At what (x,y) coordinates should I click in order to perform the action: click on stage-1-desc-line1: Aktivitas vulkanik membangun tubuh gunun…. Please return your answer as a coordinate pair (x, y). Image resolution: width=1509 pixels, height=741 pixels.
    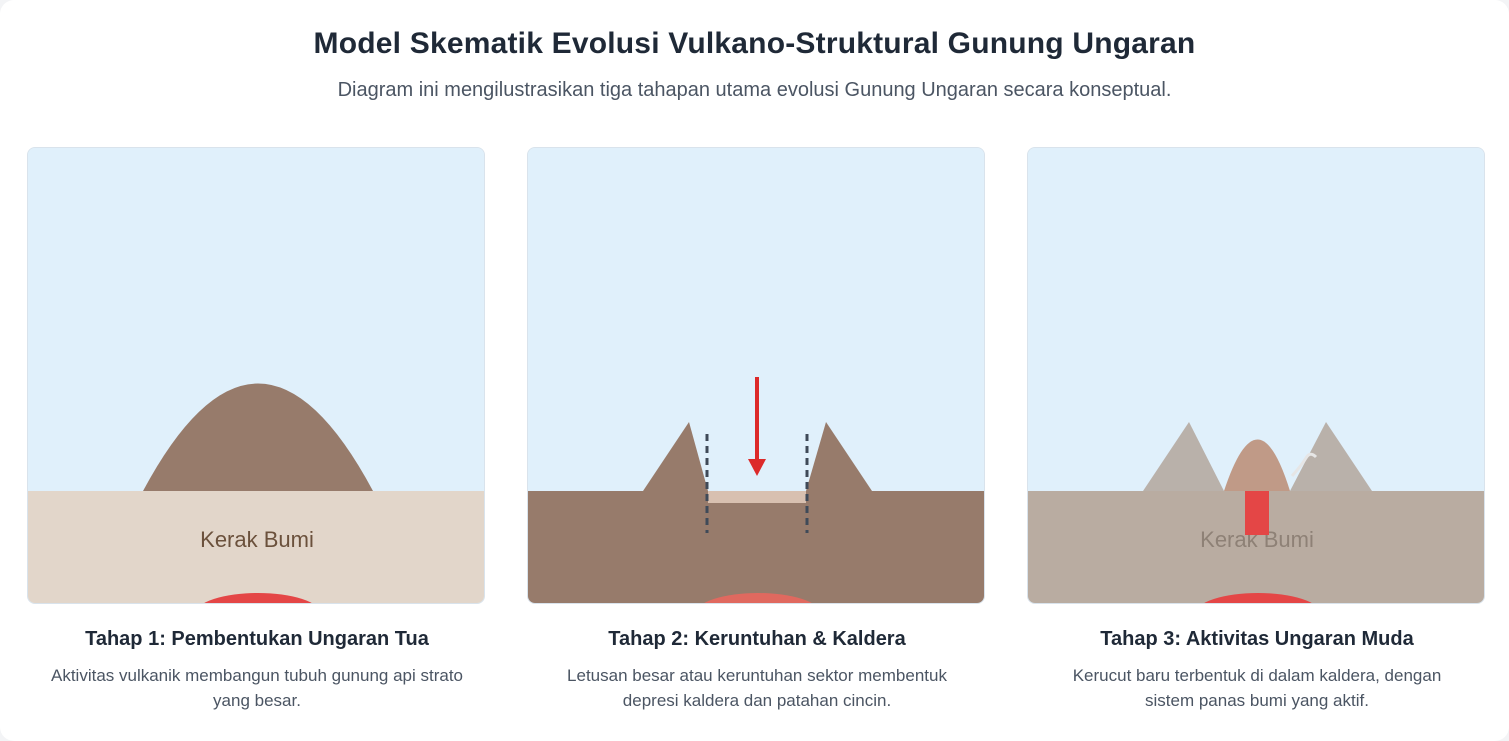
    Looking at the image, I should click on (257, 675).